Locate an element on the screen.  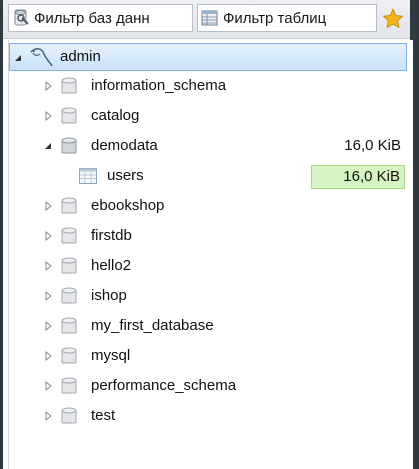
database-filter-placeholder: Фильтр баз данн is located at coordinates (92, 18).